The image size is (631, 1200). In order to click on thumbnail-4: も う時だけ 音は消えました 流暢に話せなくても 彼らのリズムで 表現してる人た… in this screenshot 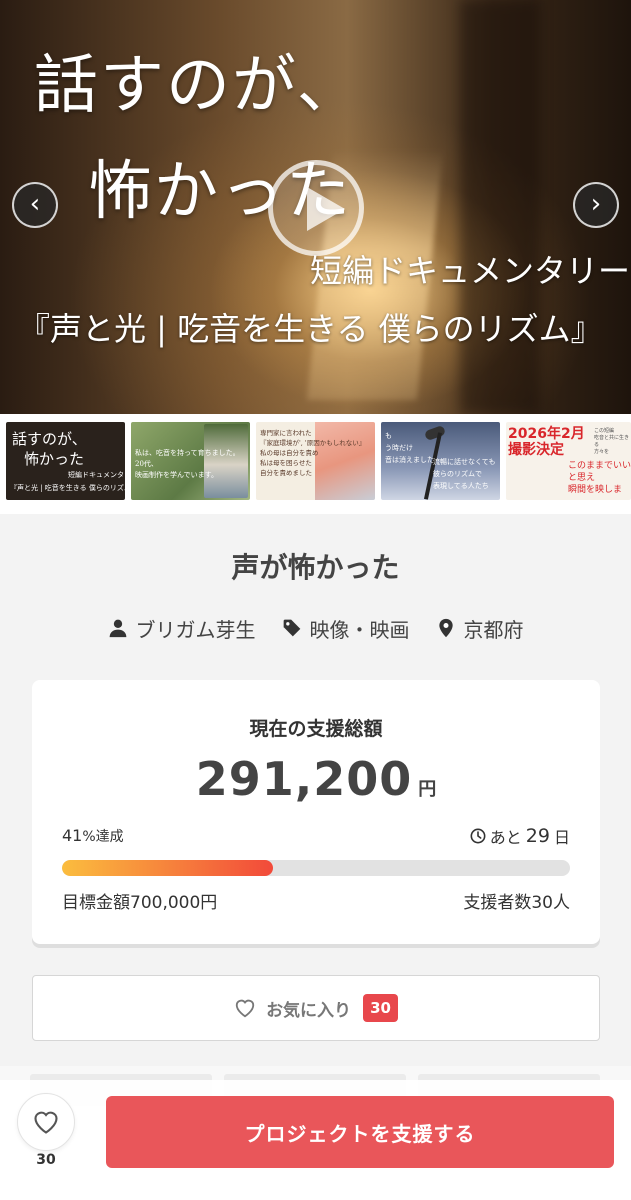, I will do `click(440, 461)`.